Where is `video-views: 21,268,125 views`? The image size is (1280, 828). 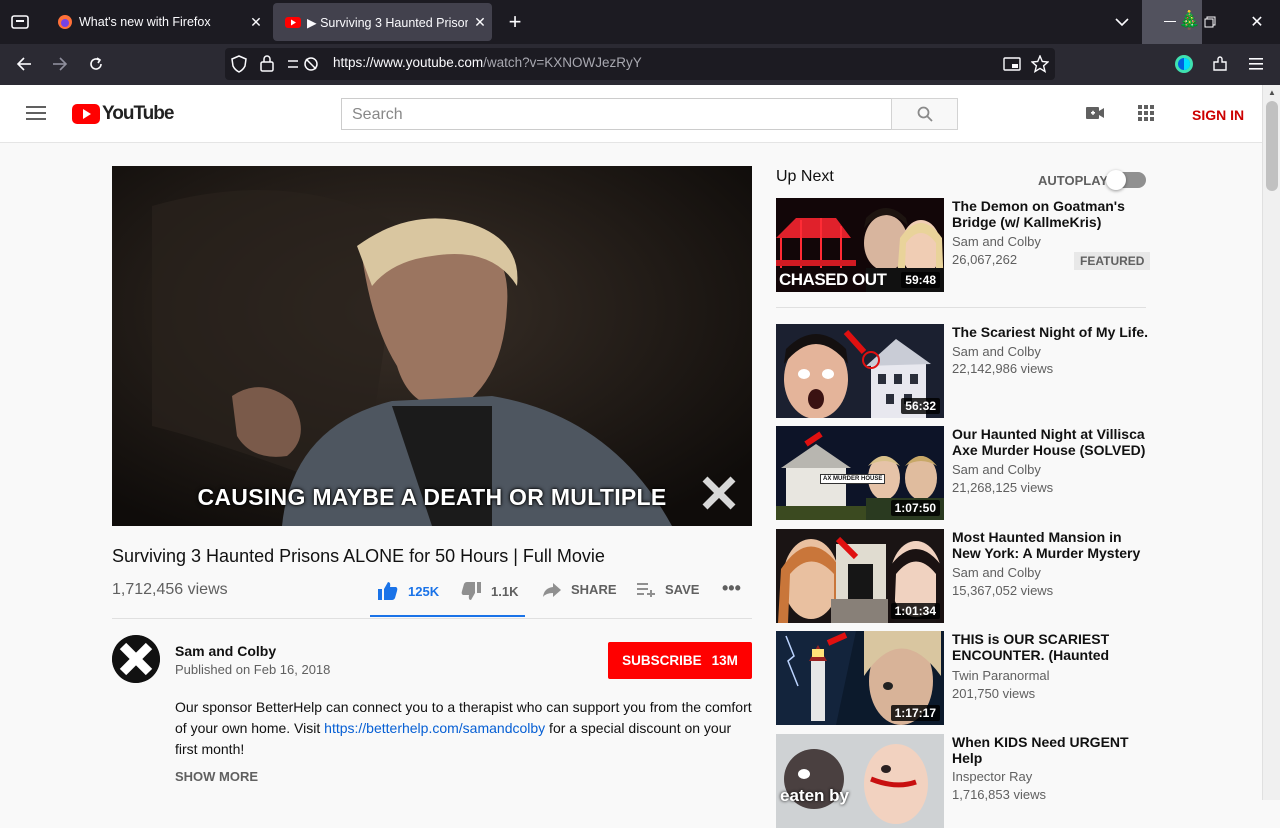 video-views: 21,268,125 views is located at coordinates (1003, 487).